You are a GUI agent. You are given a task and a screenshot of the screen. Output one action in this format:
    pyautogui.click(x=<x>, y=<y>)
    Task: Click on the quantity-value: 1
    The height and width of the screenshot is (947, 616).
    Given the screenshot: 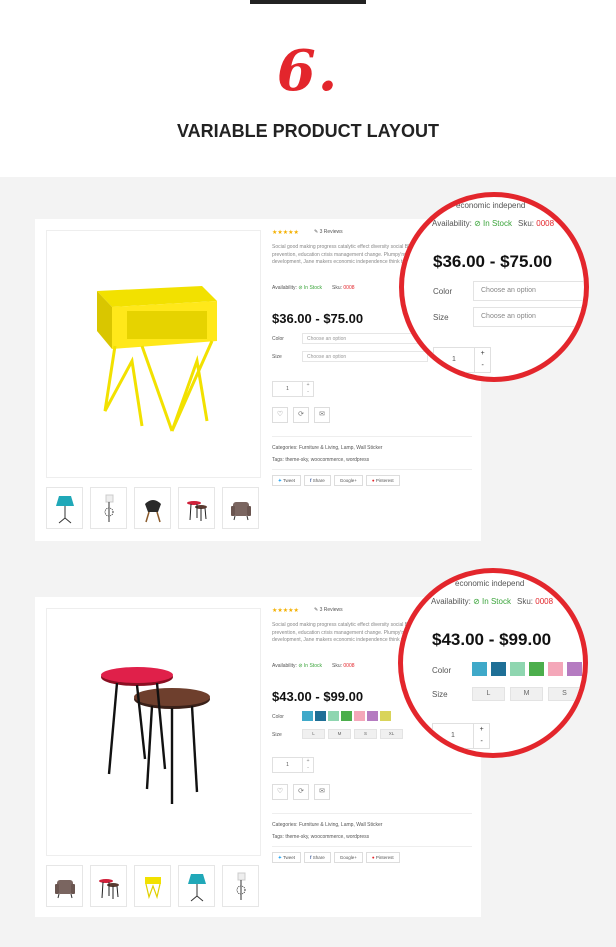 What is the action you would take?
    pyautogui.click(x=287, y=765)
    